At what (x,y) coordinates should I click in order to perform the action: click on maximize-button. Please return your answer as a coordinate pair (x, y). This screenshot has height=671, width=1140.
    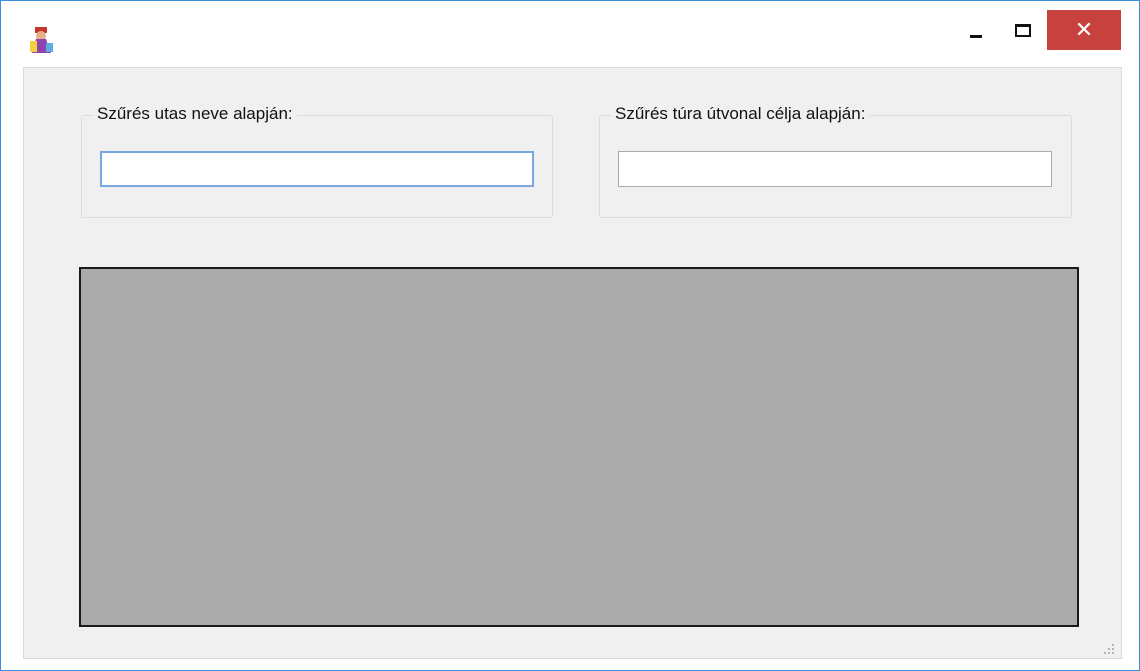
    Looking at the image, I should click on (1023, 30).